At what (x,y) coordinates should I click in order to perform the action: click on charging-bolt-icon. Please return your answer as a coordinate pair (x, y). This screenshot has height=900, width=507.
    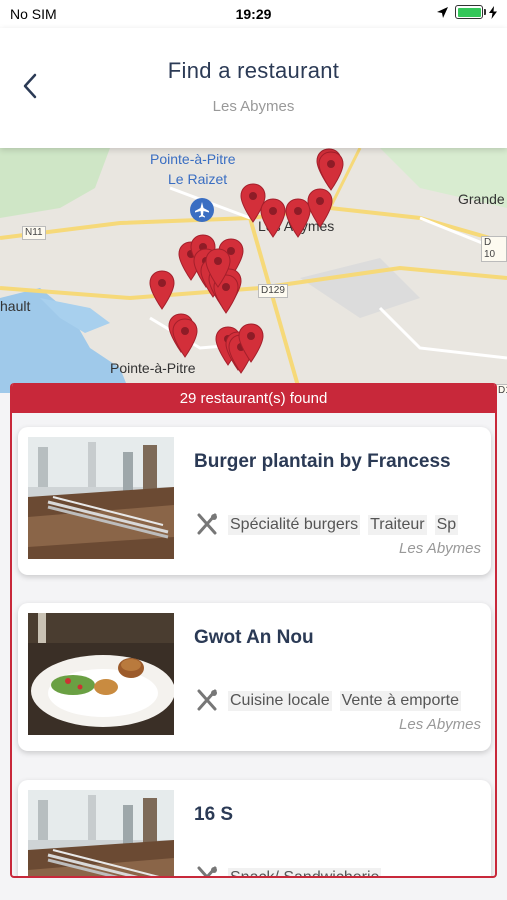
    Looking at the image, I should click on (493, 12).